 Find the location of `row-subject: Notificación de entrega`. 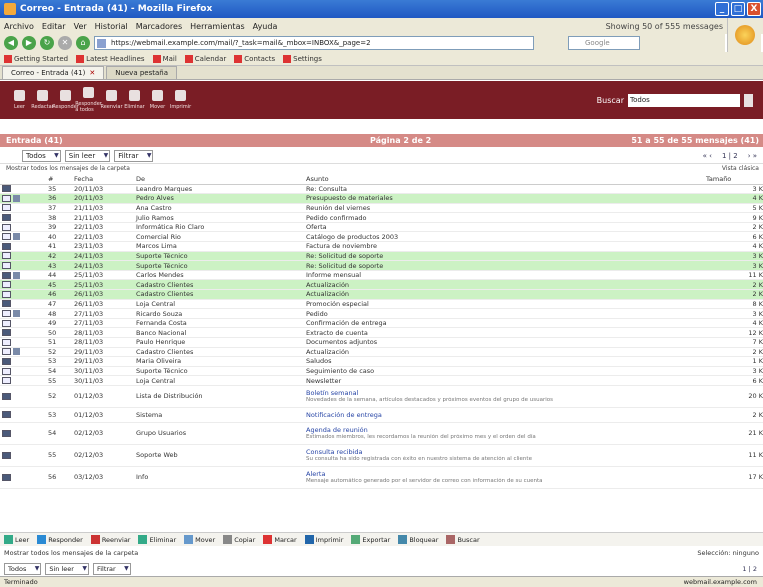

row-subject: Notificación de entrega is located at coordinates (344, 415).